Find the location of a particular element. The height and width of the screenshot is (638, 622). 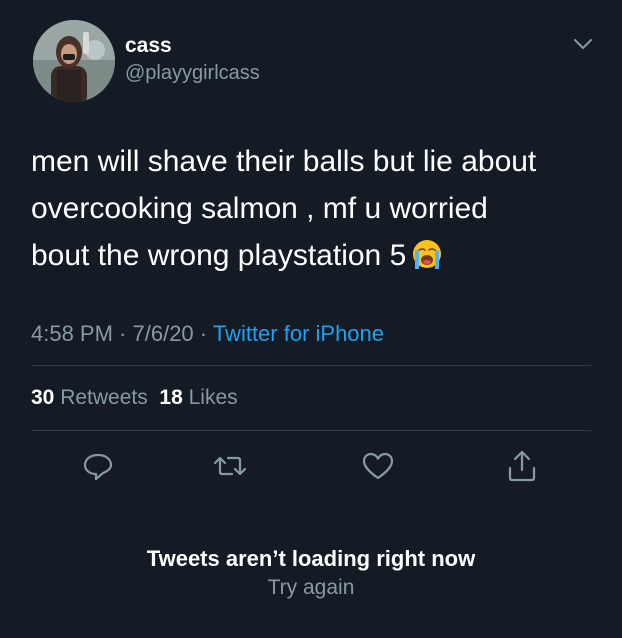

likes-stat: 18 Likes is located at coordinates (198, 397).